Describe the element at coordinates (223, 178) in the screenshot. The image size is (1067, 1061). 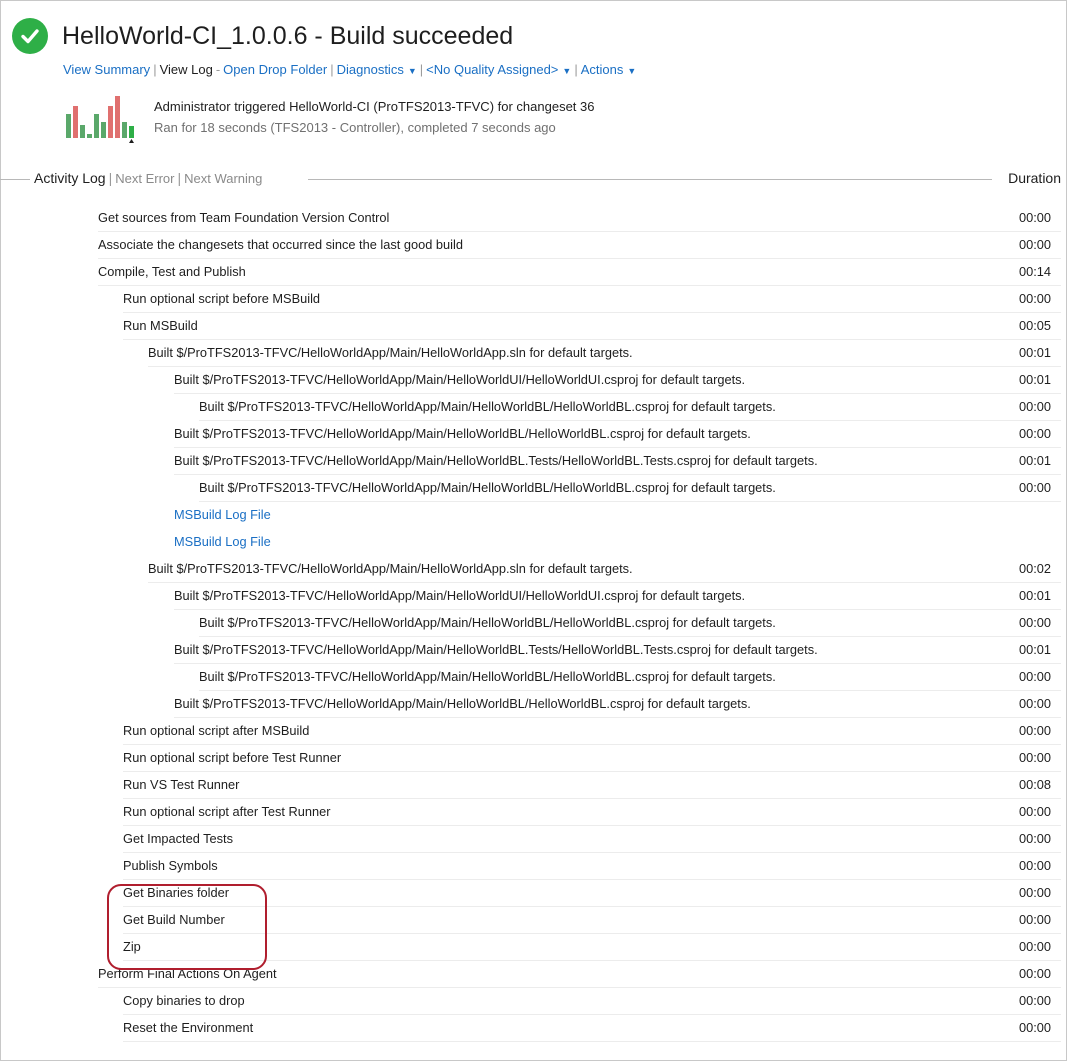
I see `next-warning-link: Next Warning` at that location.